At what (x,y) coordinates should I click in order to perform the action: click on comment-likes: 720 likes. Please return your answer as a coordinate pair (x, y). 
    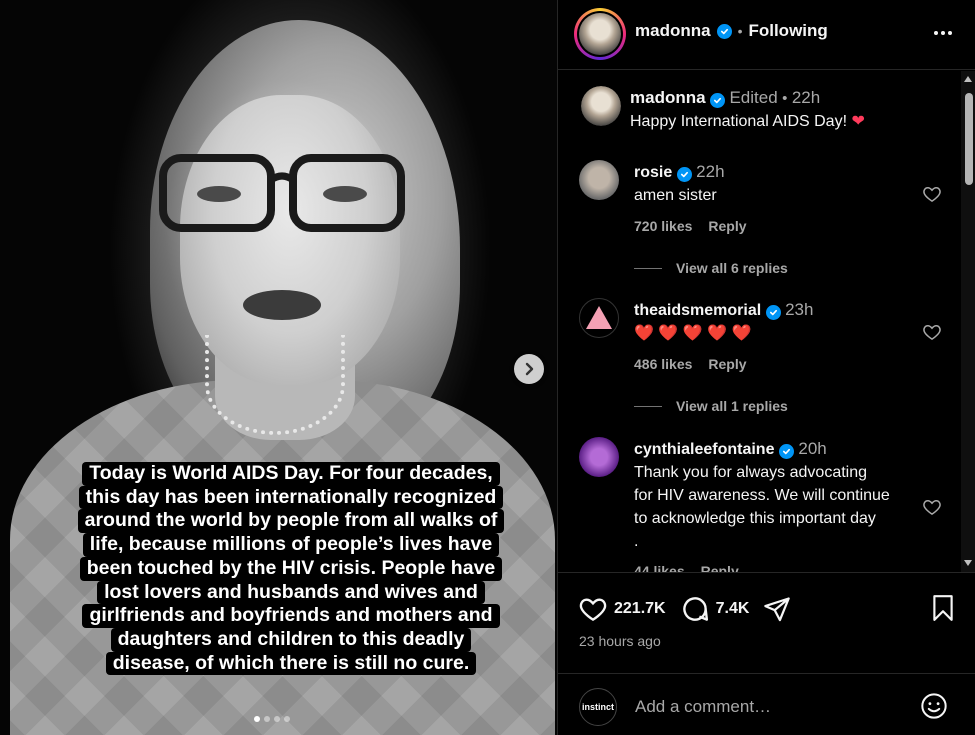
    Looking at the image, I should click on (663, 226).